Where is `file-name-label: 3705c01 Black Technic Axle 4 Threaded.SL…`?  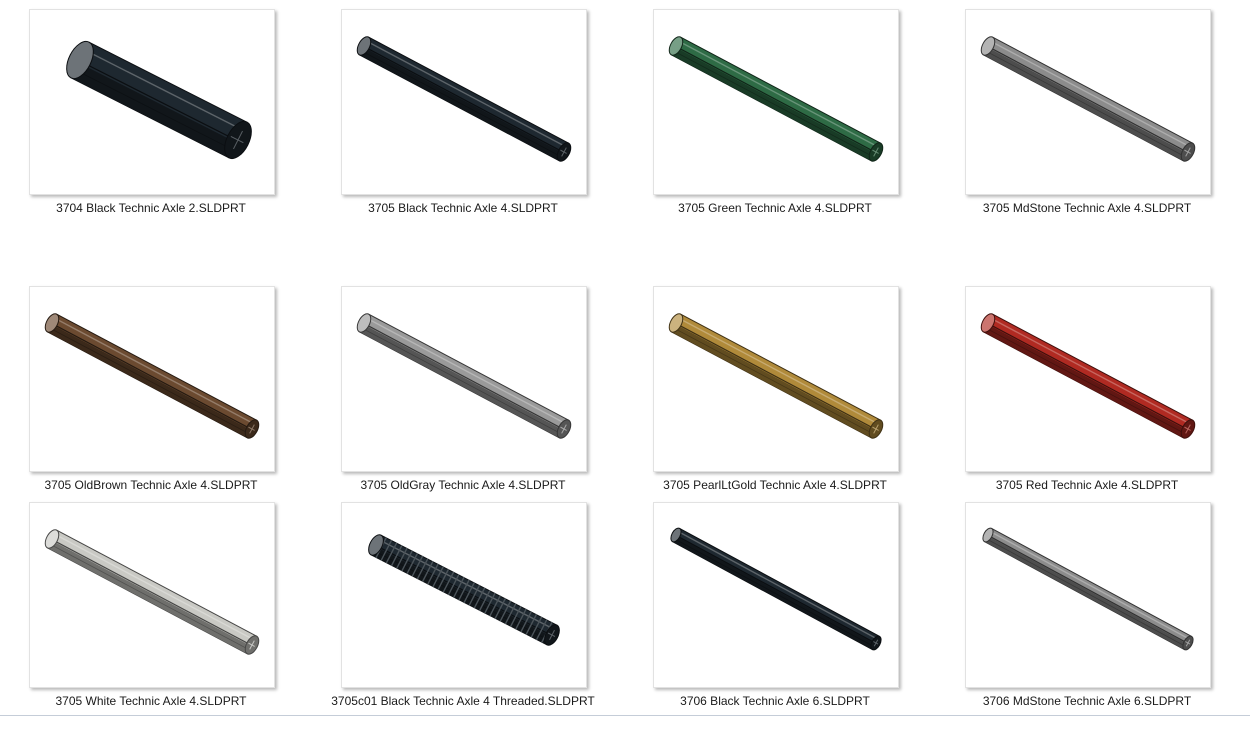 file-name-label: 3705c01 Black Technic Axle 4 Threaded.SL… is located at coordinates (463, 701).